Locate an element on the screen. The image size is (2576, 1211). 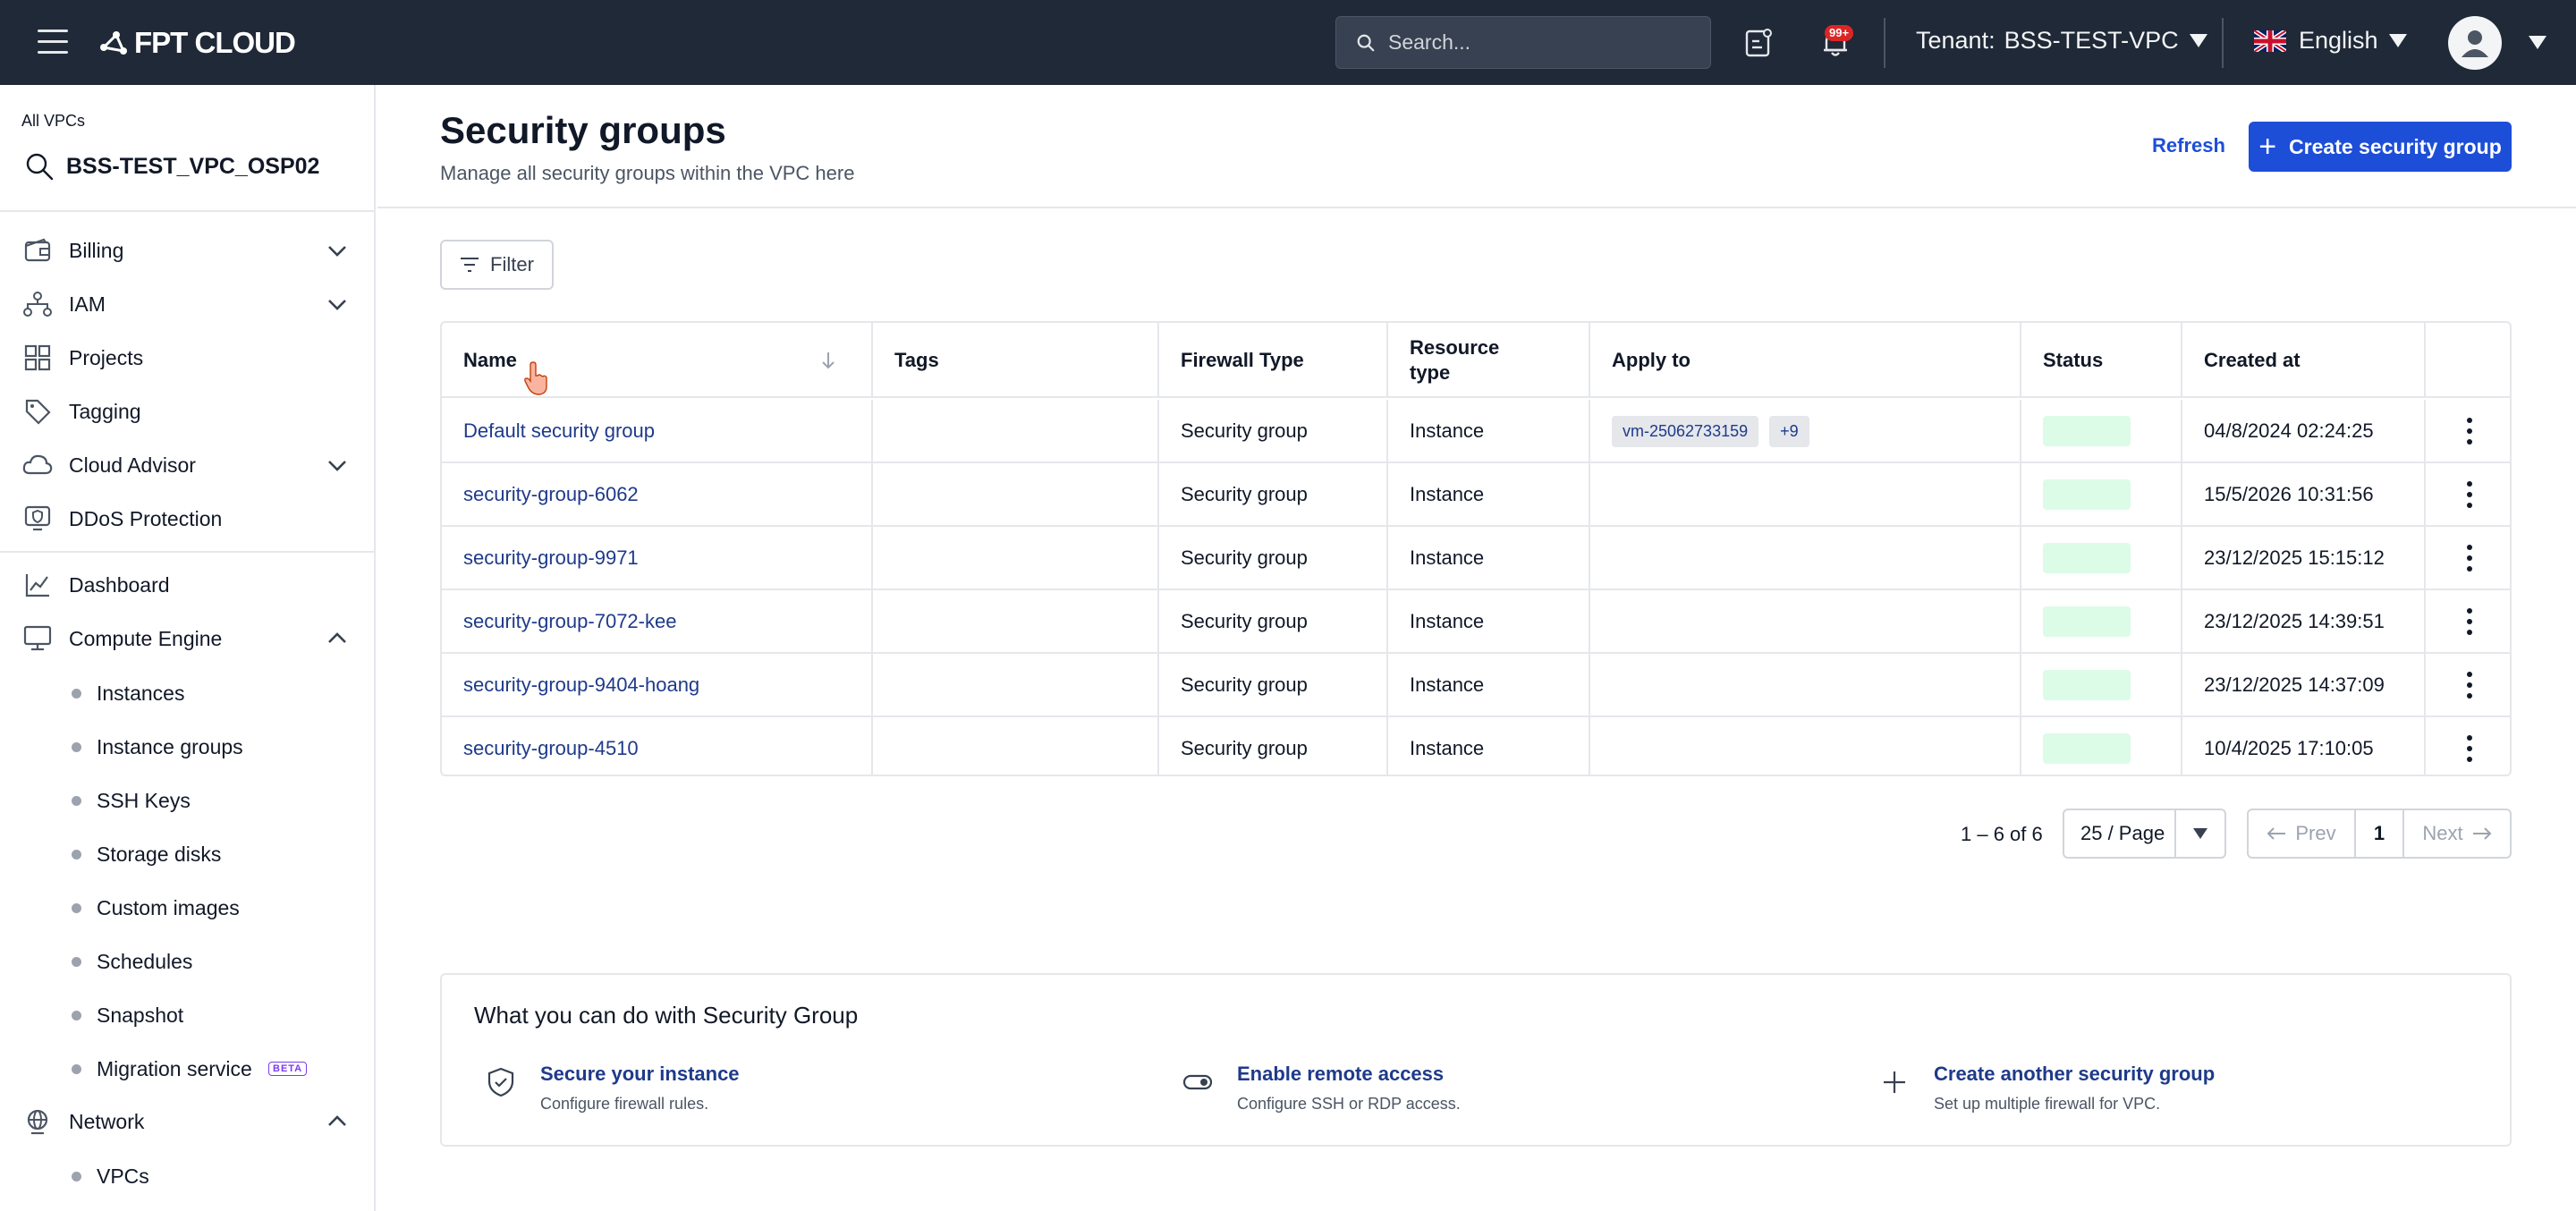
search-input is located at coordinates (1540, 42).